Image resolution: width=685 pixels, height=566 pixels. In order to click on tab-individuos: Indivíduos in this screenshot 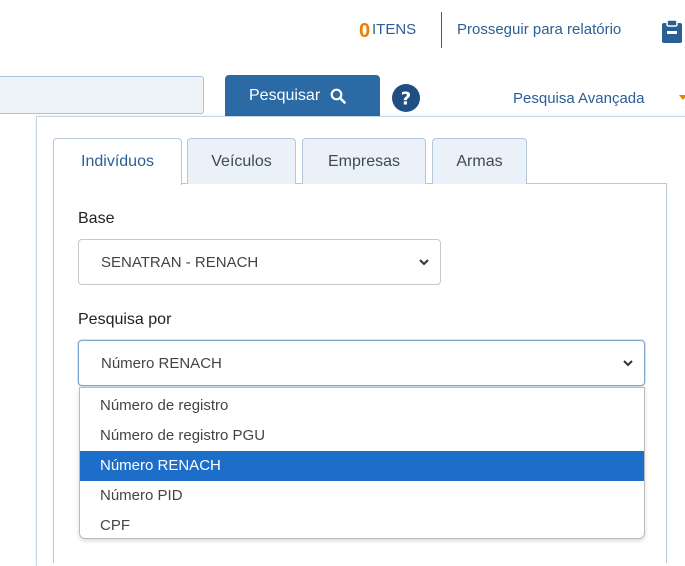, I will do `click(117, 161)`.